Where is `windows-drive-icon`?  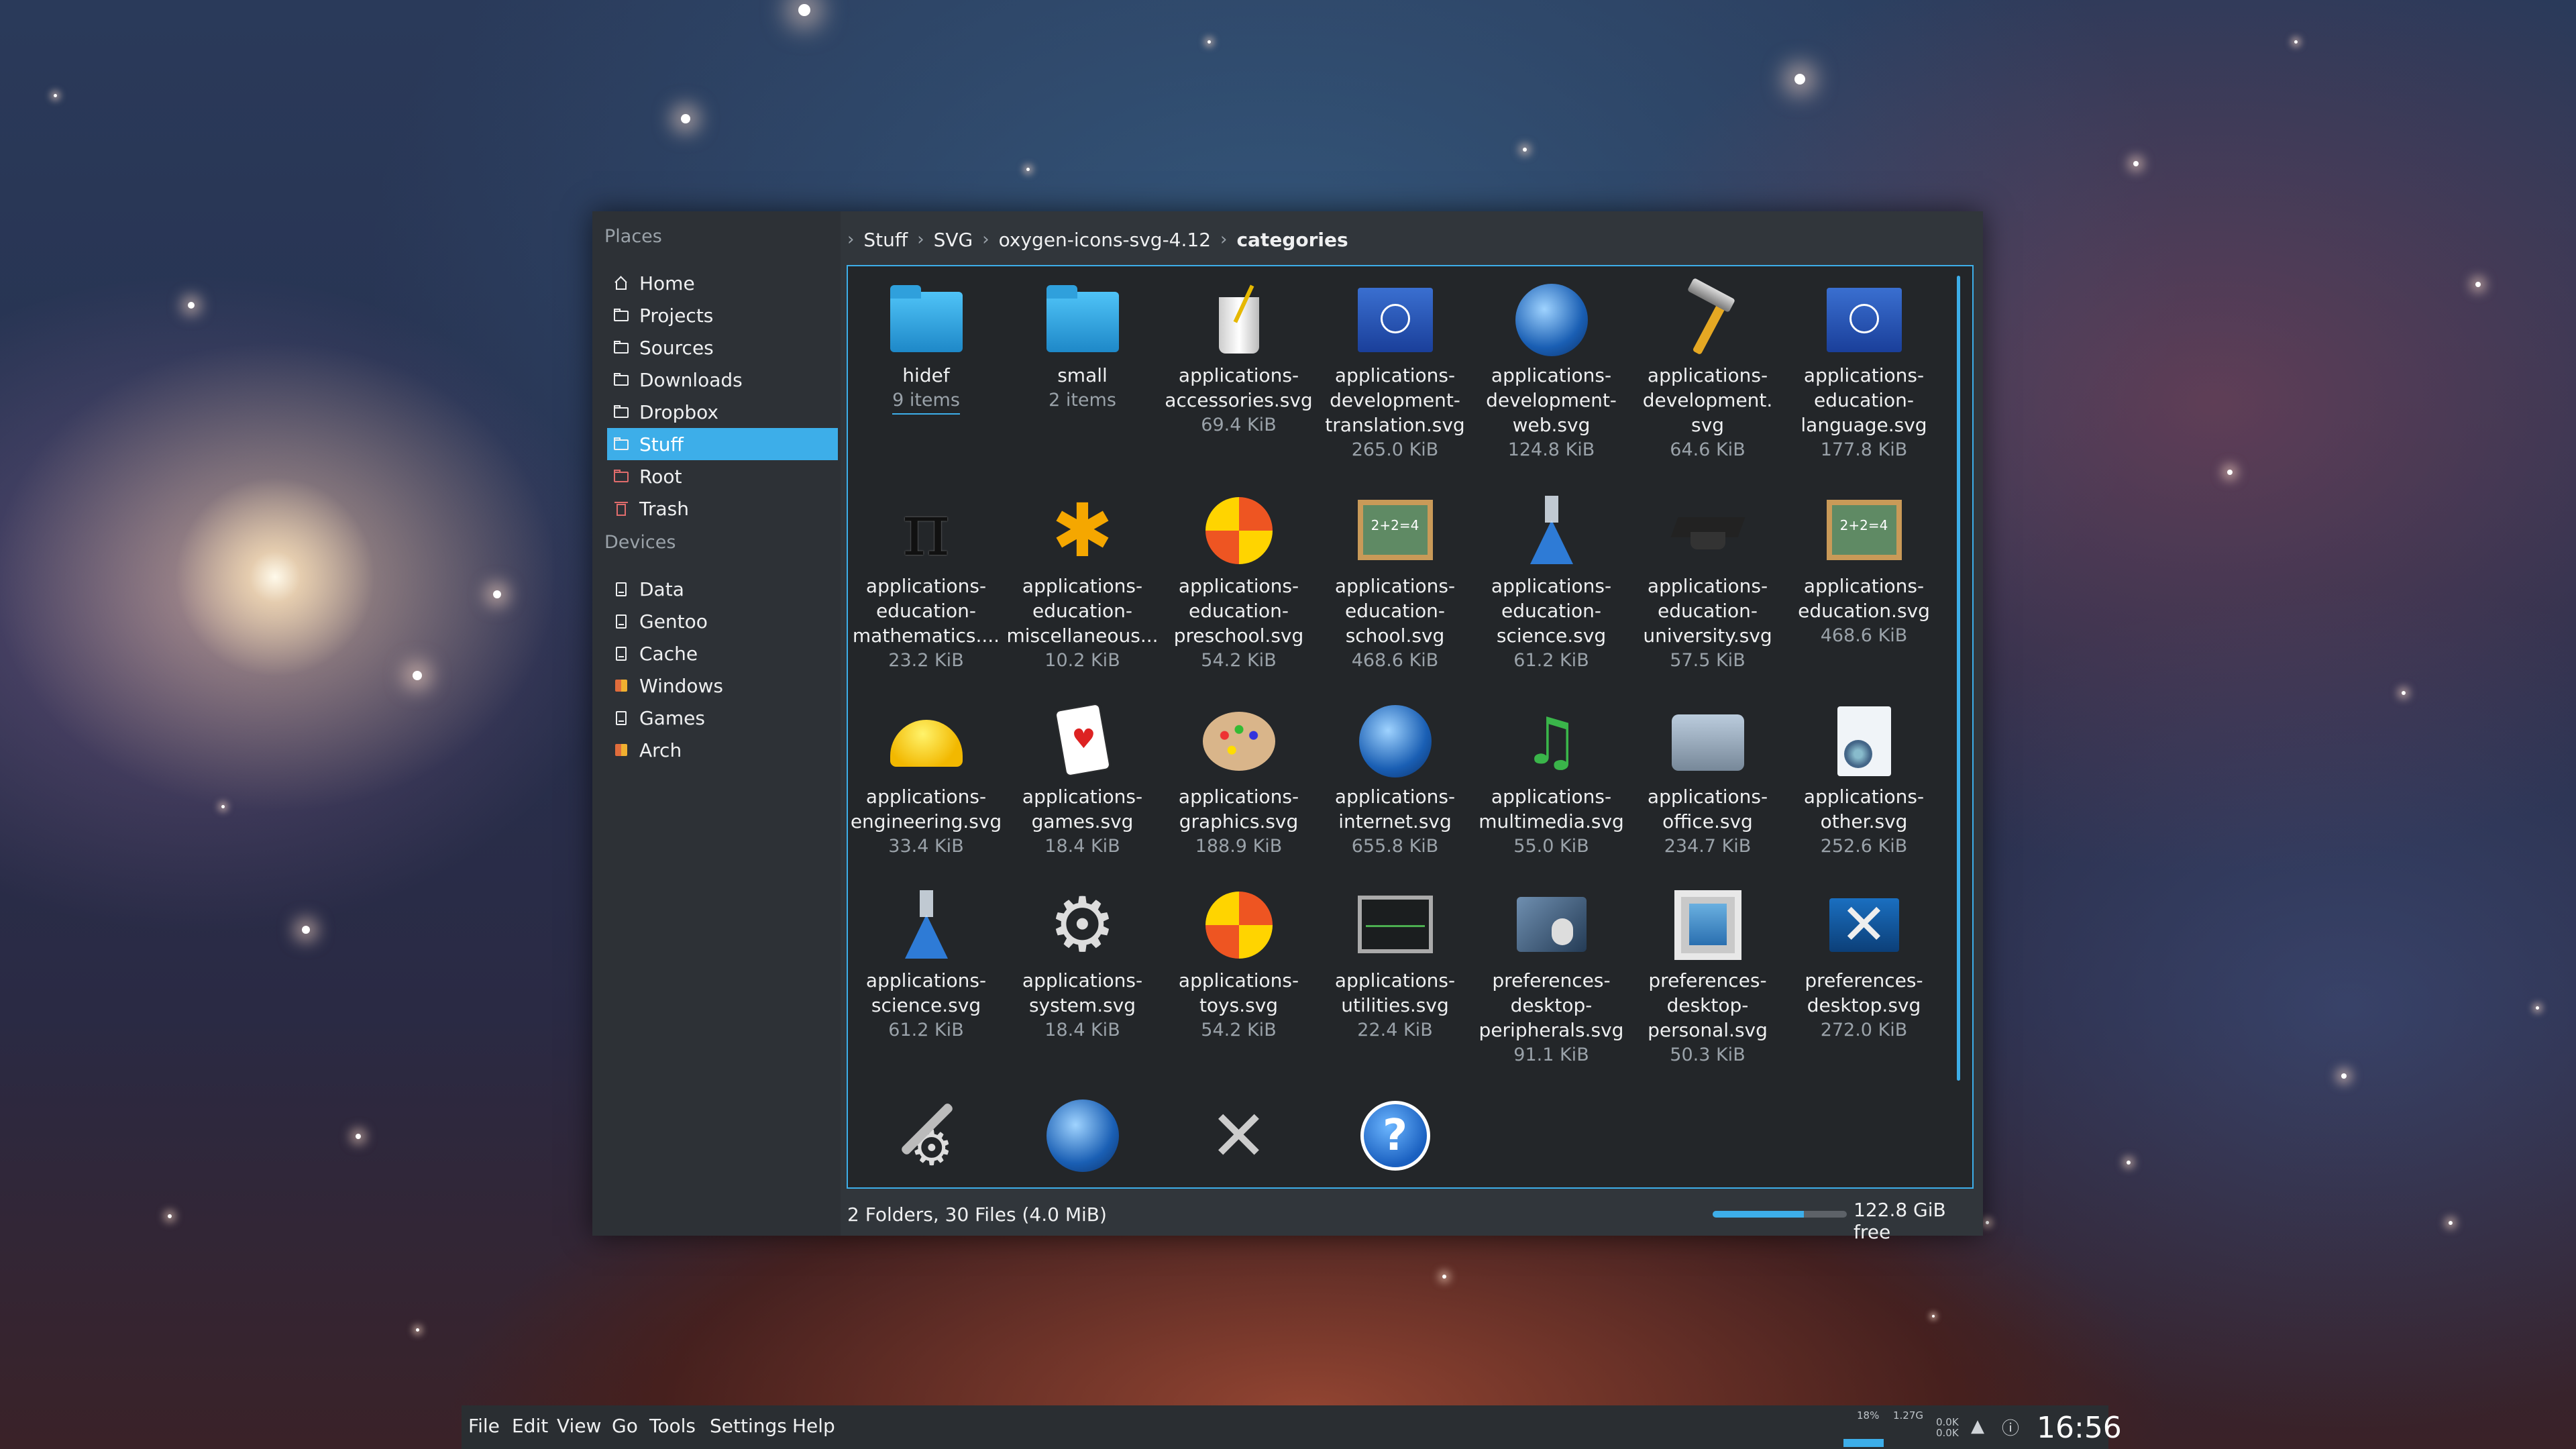
windows-drive-icon is located at coordinates (621, 750).